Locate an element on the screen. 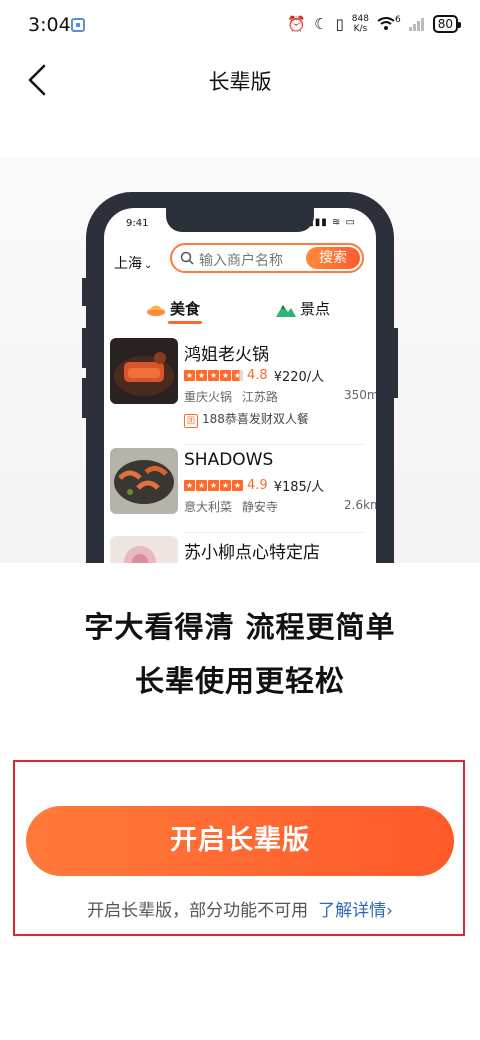  preview-time: 9:41 is located at coordinates (137, 223).